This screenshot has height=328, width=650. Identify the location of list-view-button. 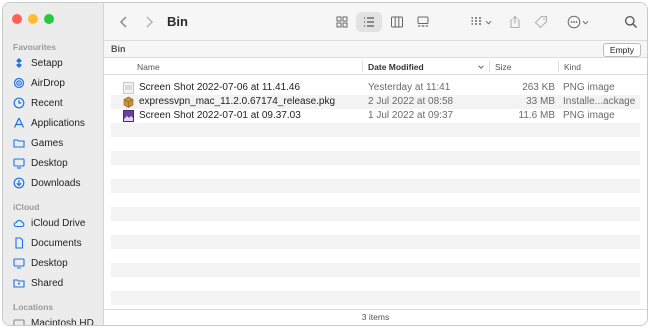
(369, 22).